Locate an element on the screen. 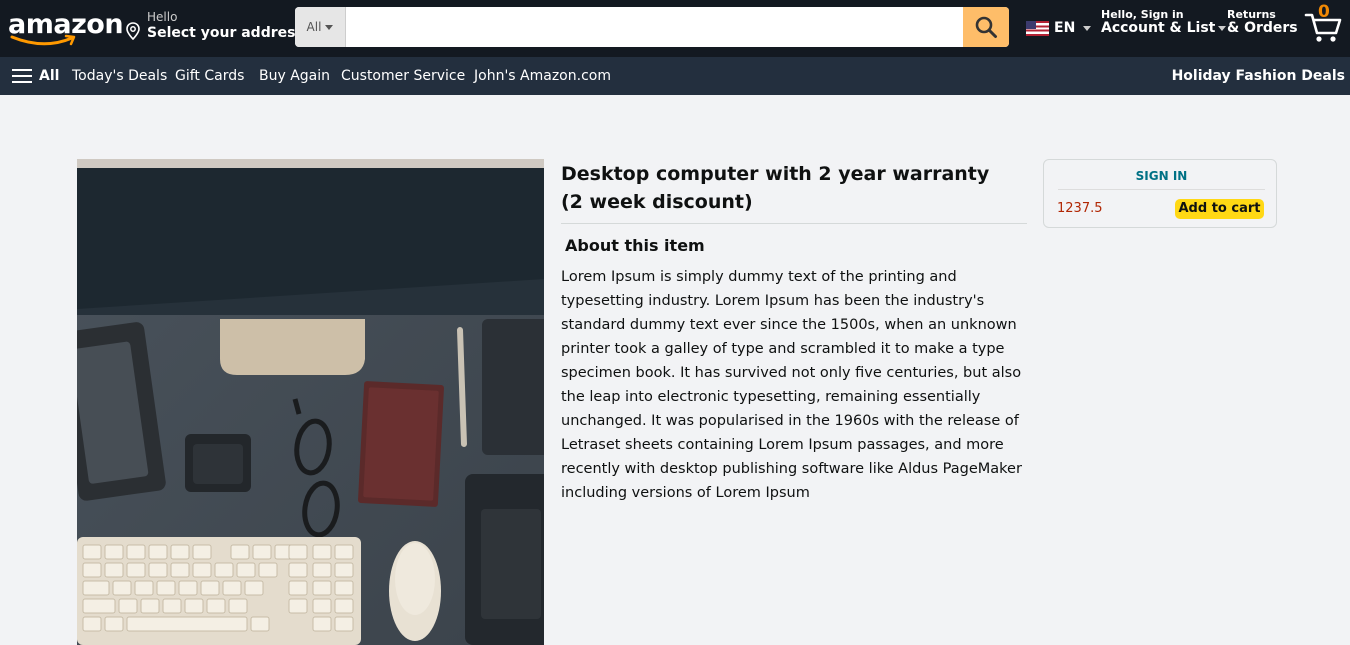  orders-line2: & Orders is located at coordinates (1262, 28).